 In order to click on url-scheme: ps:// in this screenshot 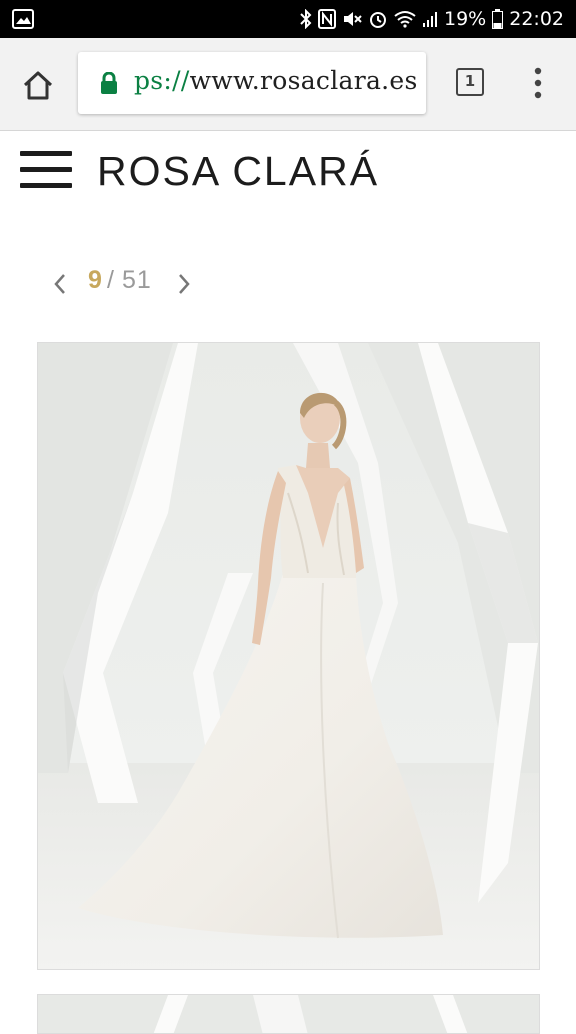, I will do `click(162, 80)`.